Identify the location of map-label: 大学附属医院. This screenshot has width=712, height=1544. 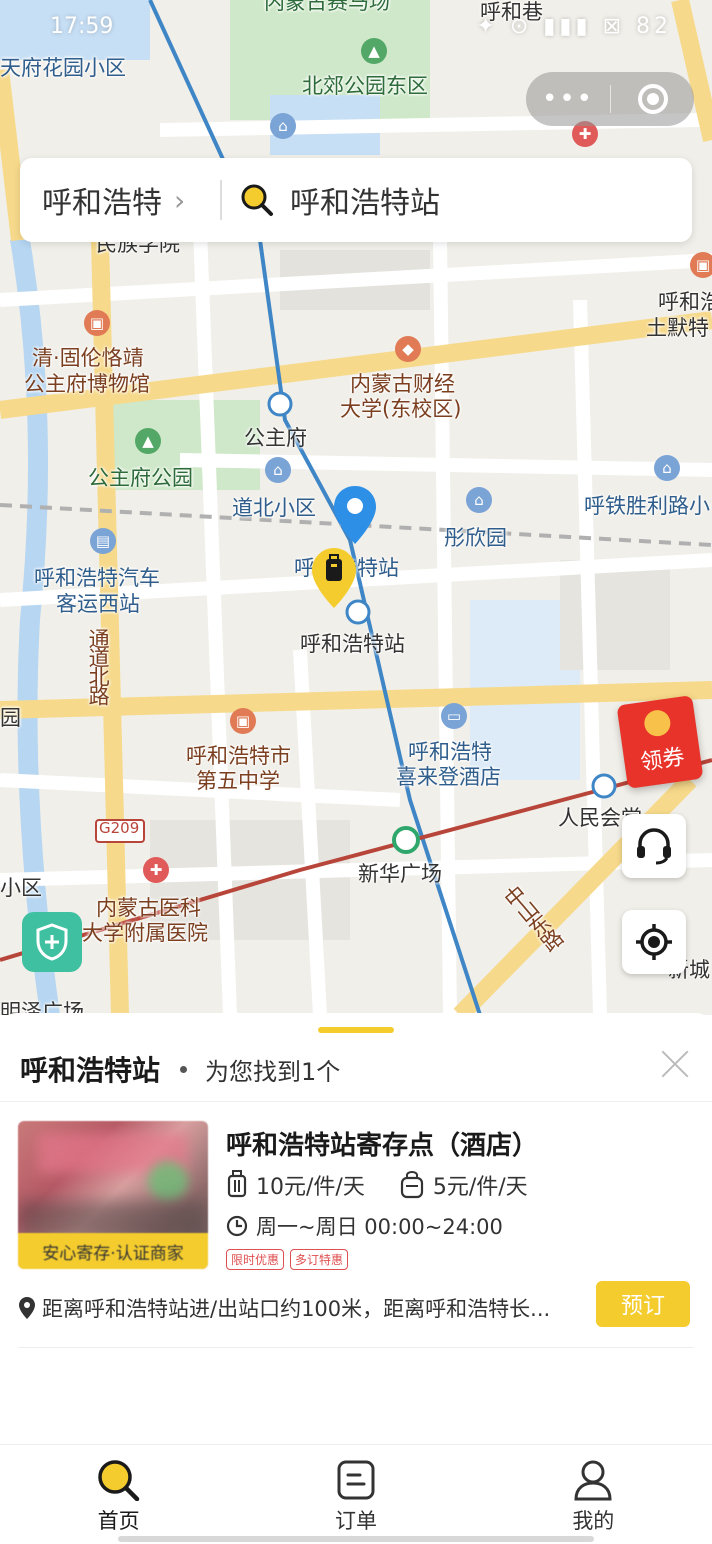
(145, 933).